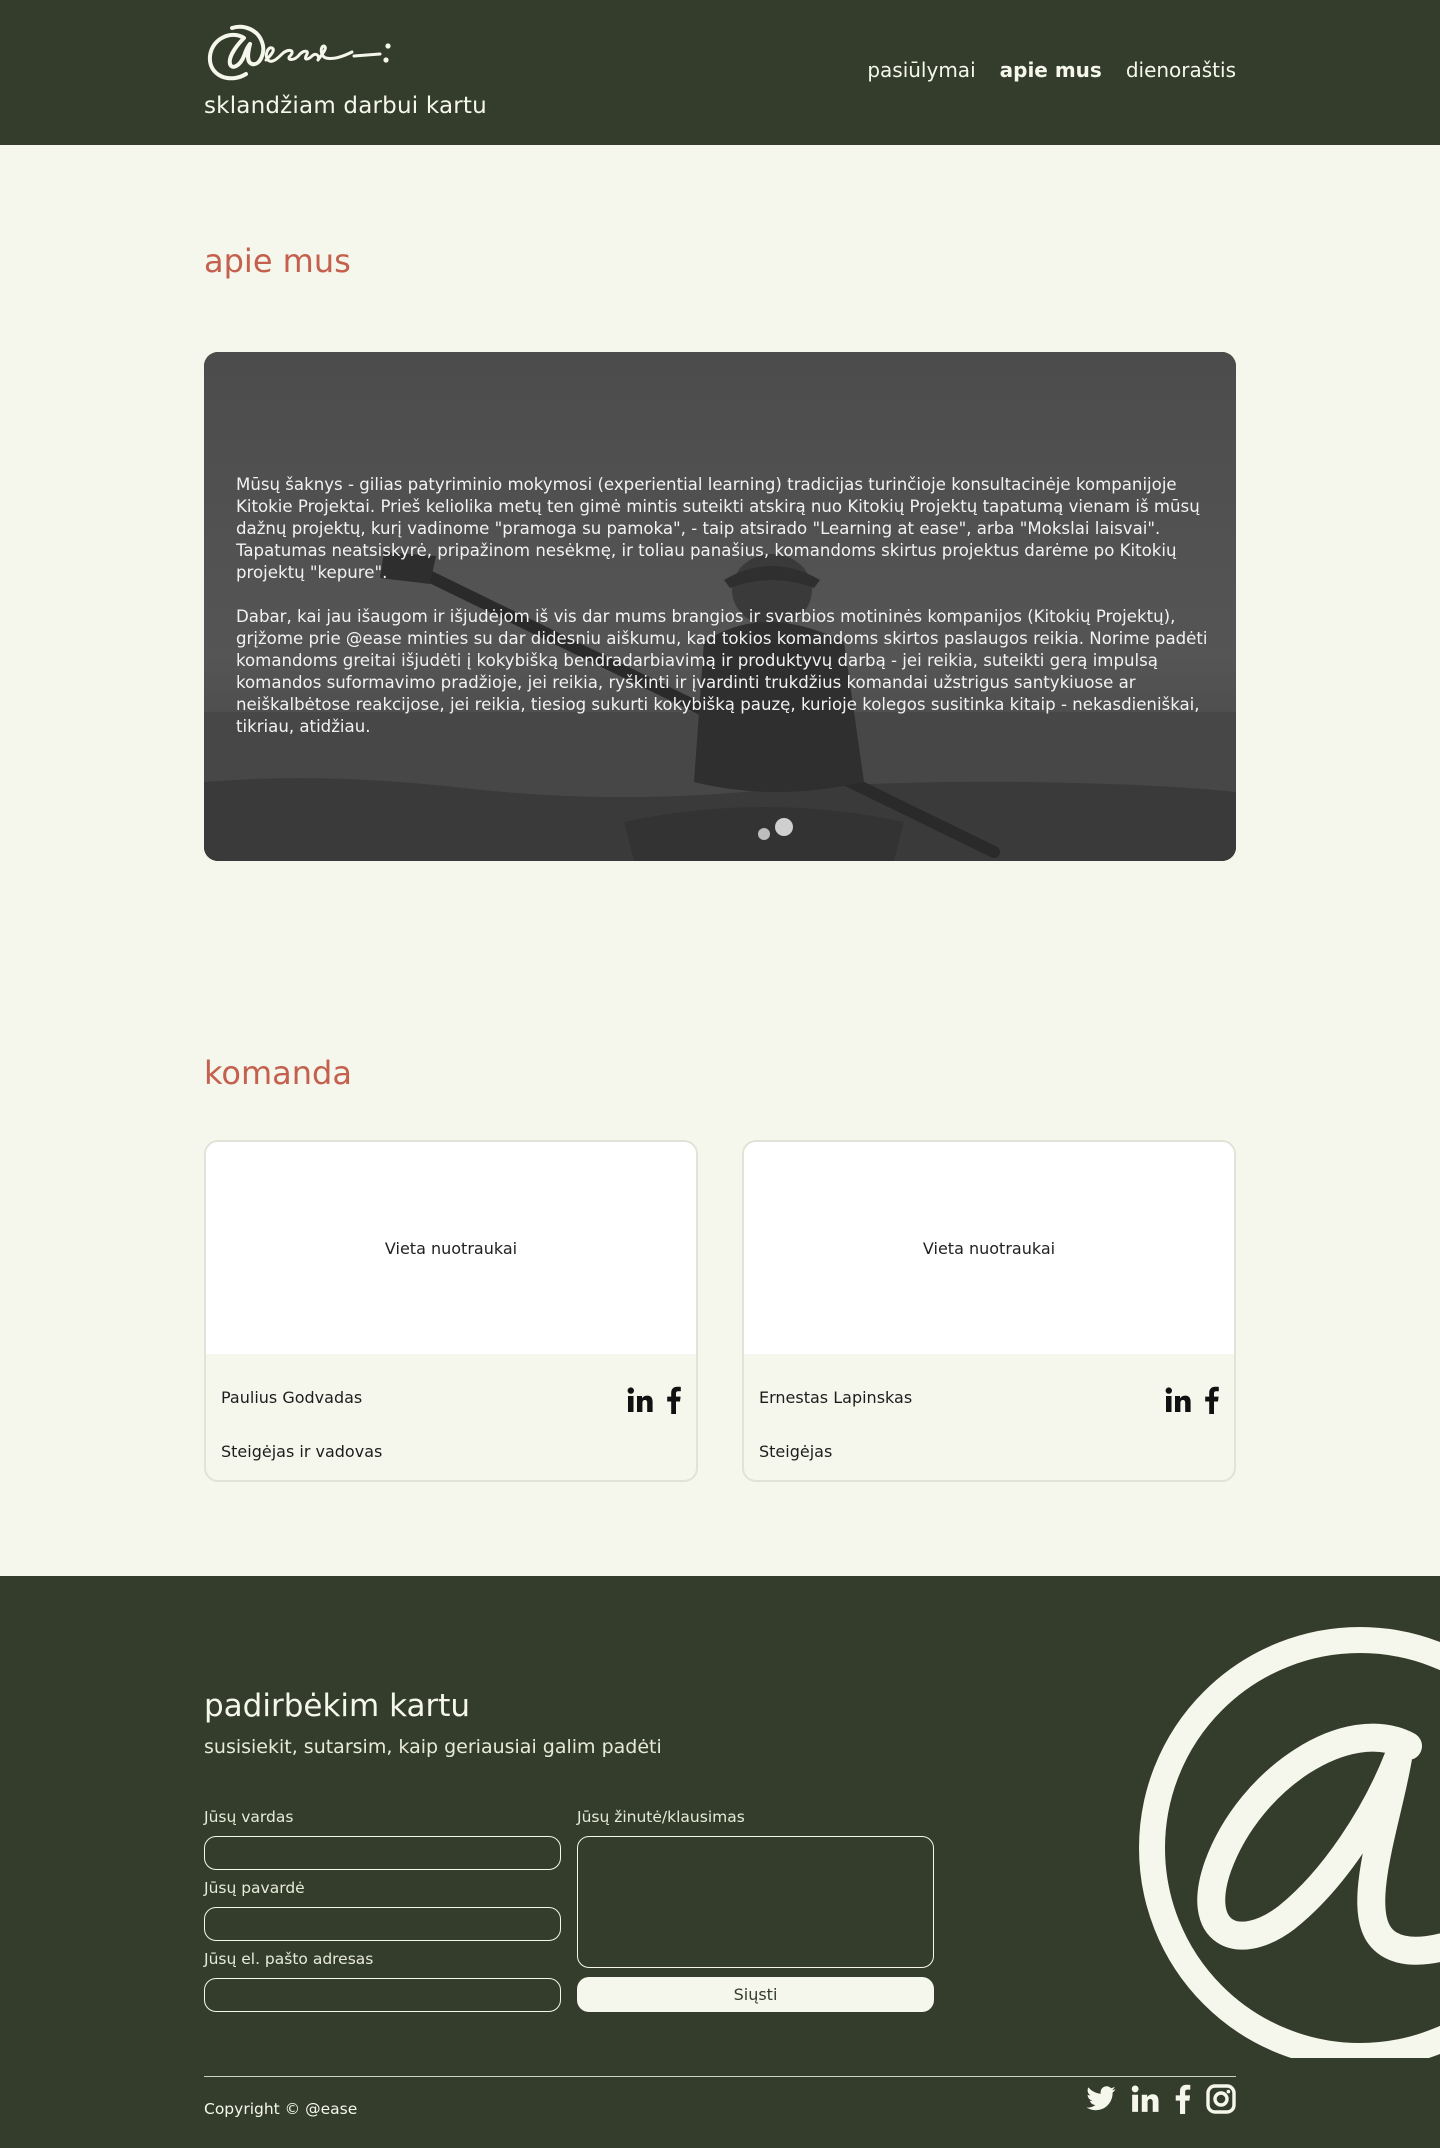 The height and width of the screenshot is (2148, 1440). I want to click on first-name-input, so click(382, 1853).